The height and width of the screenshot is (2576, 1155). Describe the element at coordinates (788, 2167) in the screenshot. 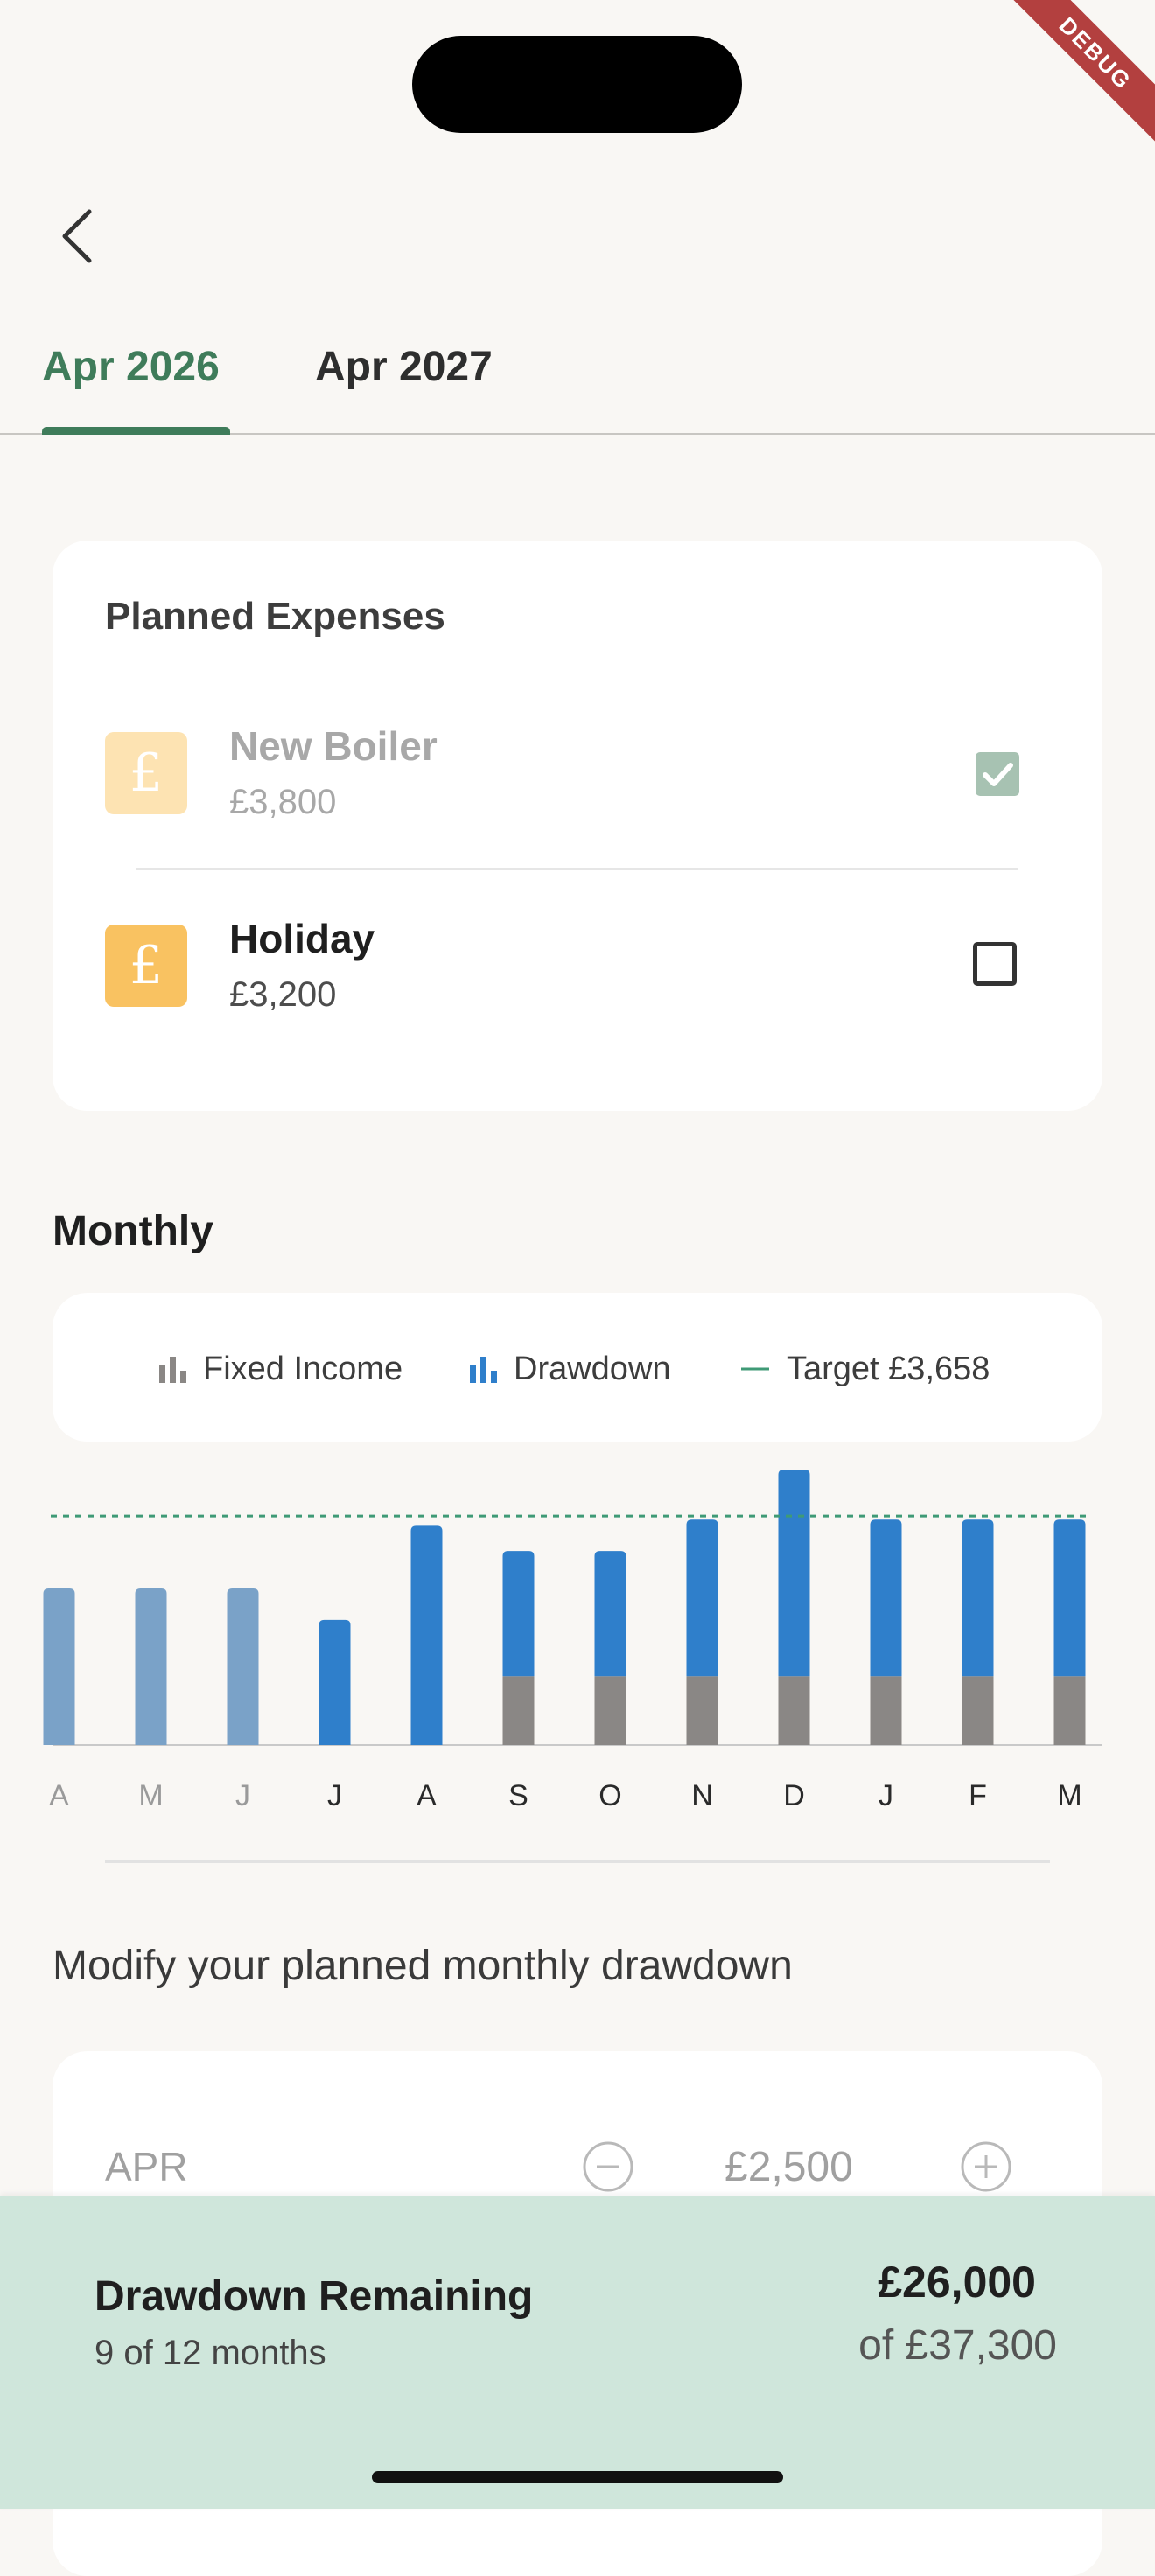

I see `edit-month-value: £2,500` at that location.